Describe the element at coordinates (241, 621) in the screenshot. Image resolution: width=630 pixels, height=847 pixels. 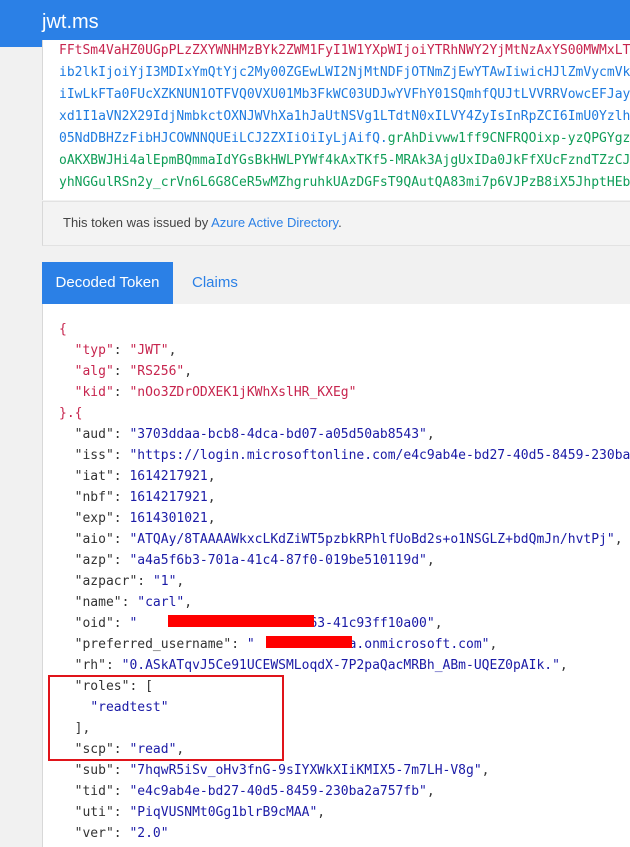
I see `redaction-oid` at that location.